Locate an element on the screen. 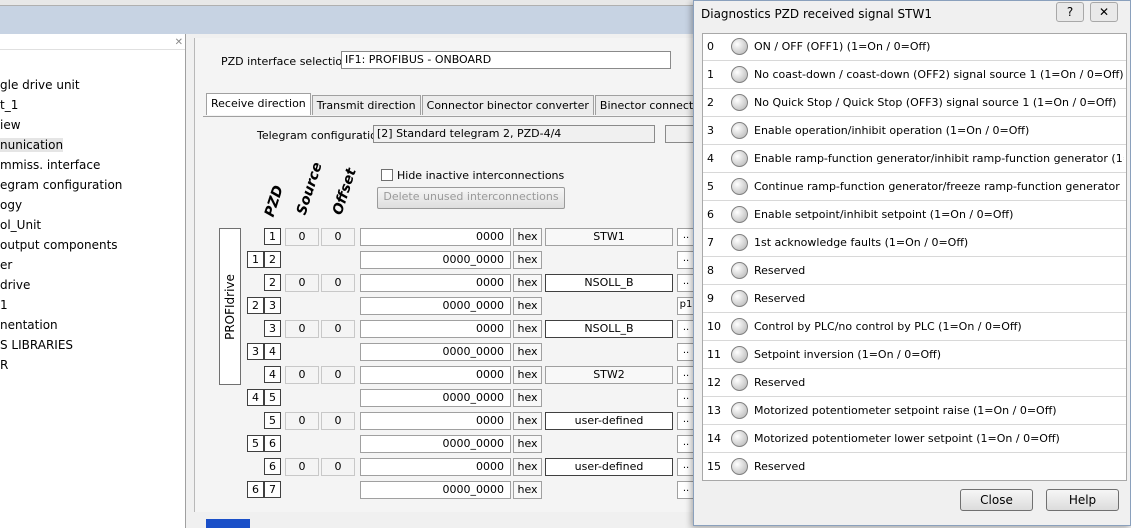 This screenshot has width=1131, height=528. tab-connector-binector-converter: Connector binector converter is located at coordinates (507, 105).